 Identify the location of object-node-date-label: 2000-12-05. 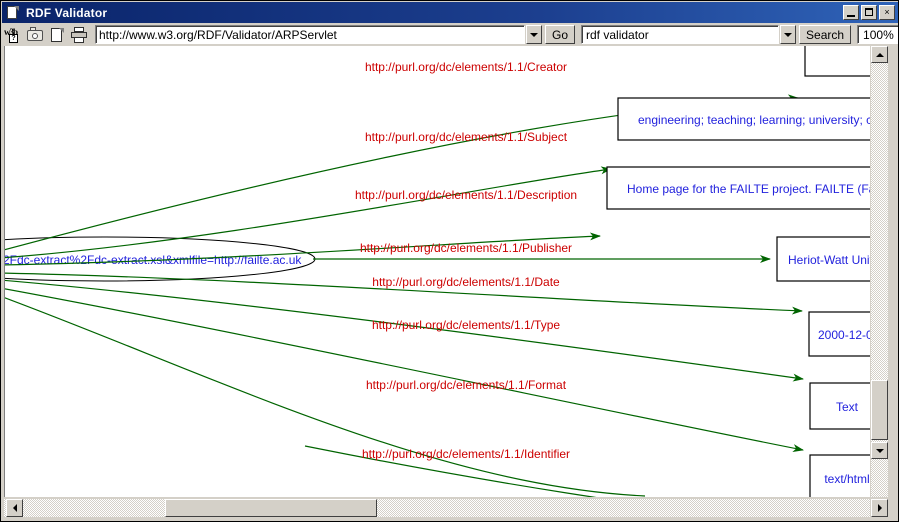
(844, 335).